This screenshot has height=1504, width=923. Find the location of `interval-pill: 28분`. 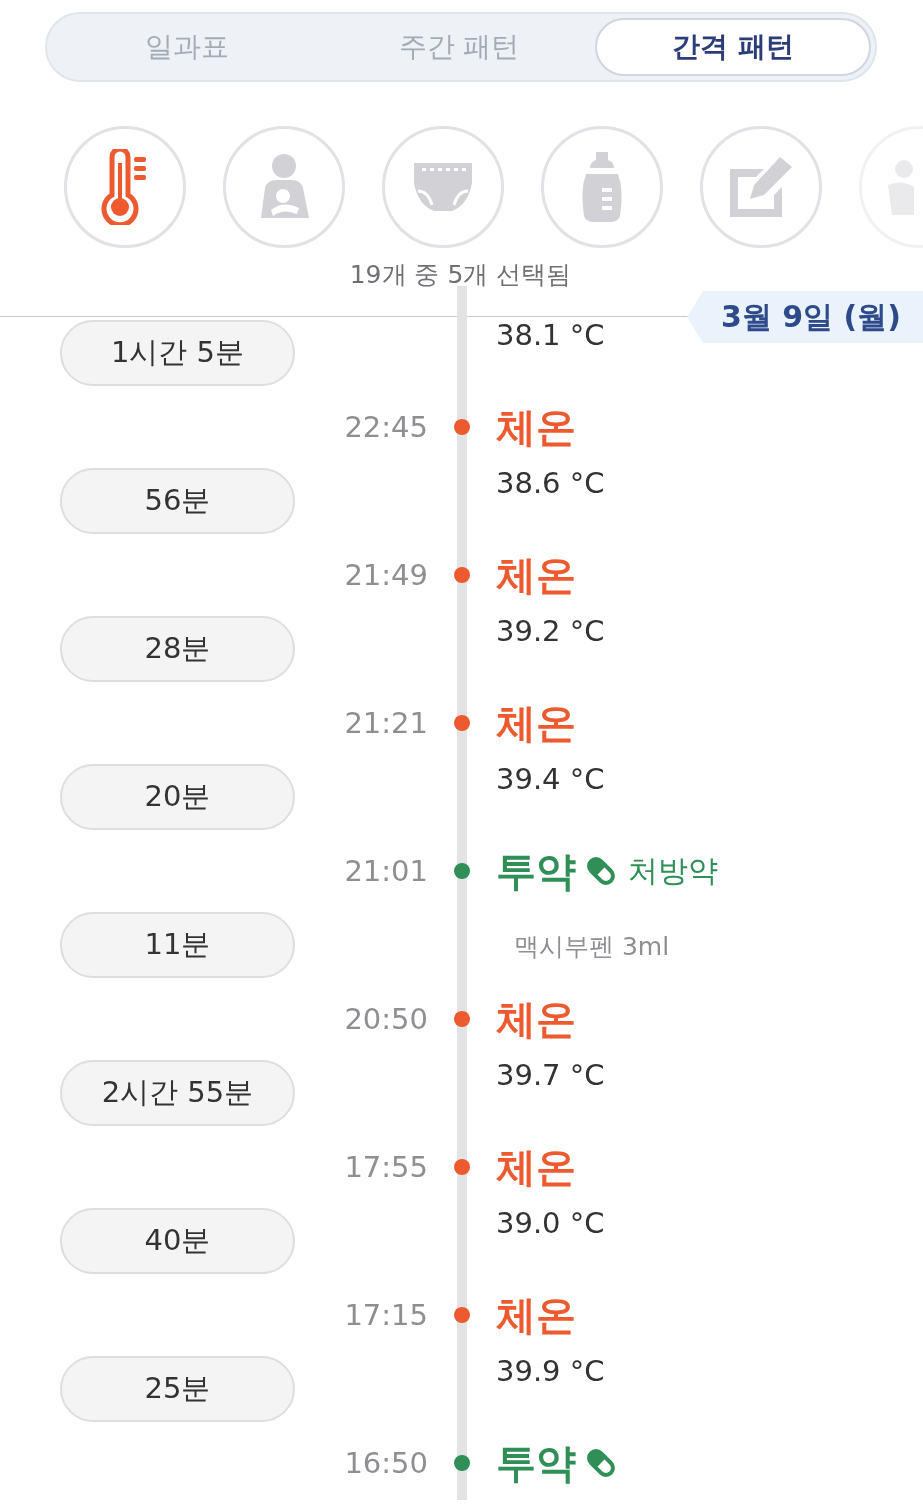

interval-pill: 28분 is located at coordinates (177, 649).